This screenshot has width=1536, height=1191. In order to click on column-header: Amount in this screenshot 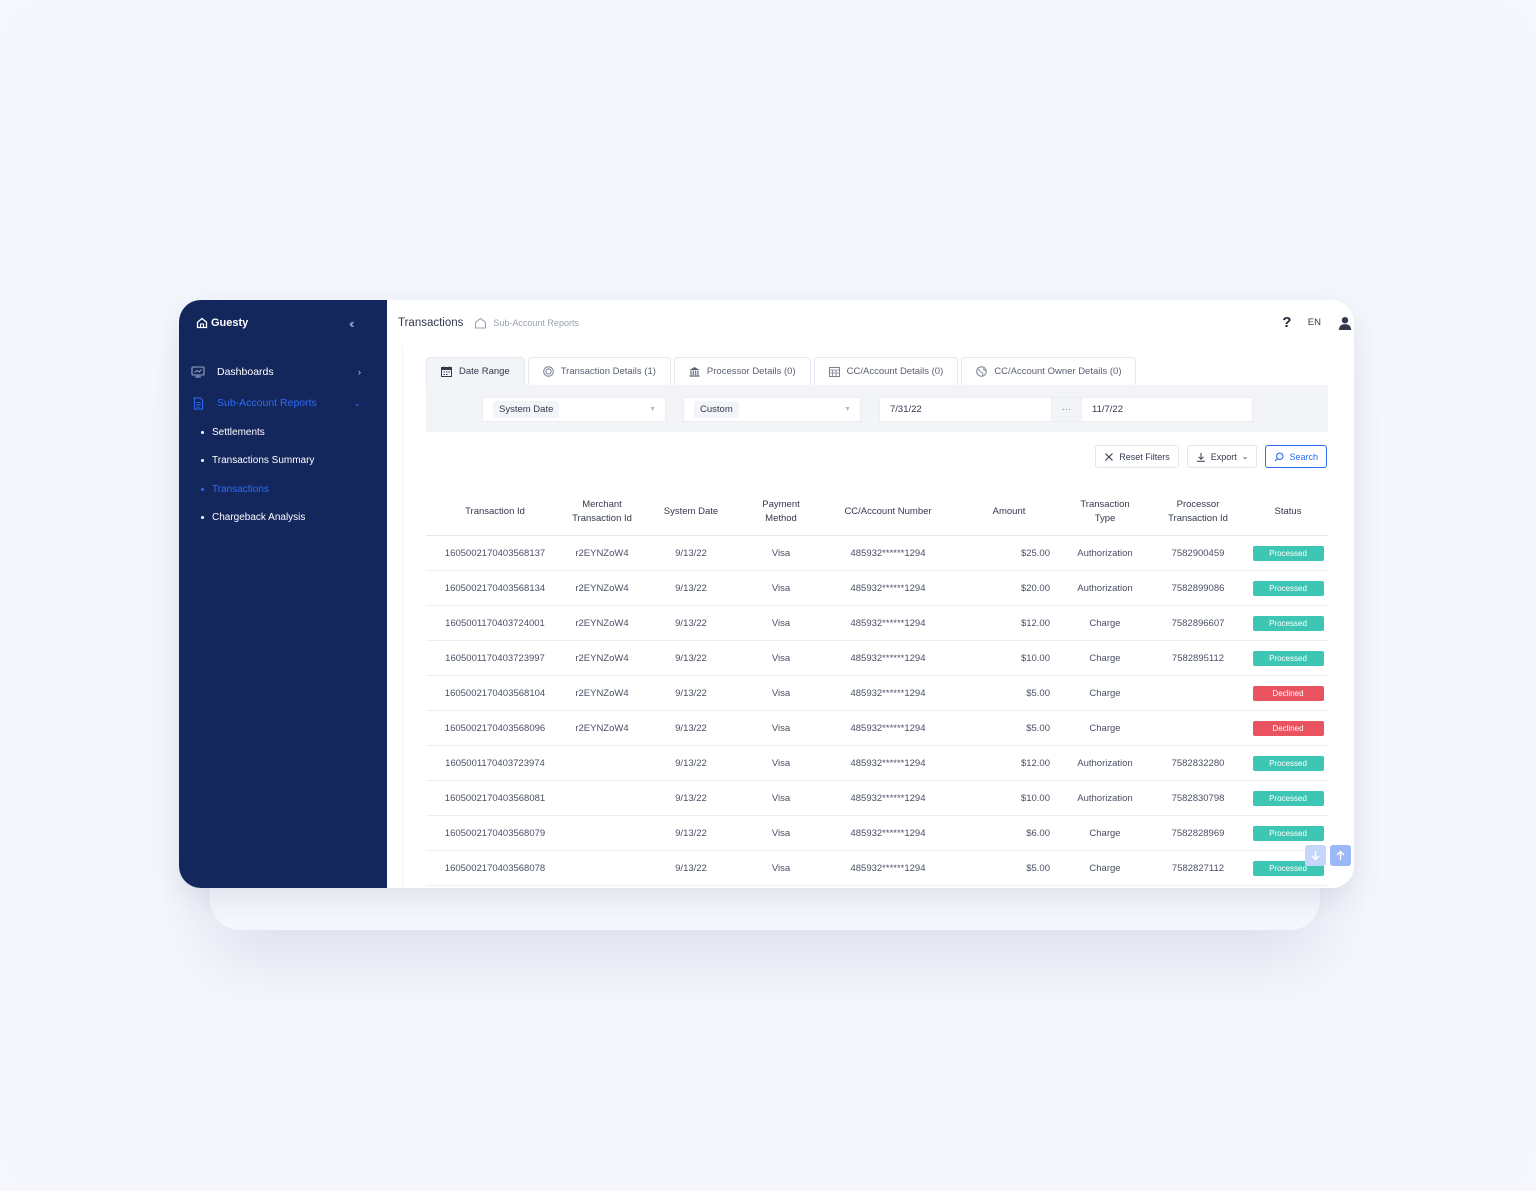, I will do `click(1009, 512)`.